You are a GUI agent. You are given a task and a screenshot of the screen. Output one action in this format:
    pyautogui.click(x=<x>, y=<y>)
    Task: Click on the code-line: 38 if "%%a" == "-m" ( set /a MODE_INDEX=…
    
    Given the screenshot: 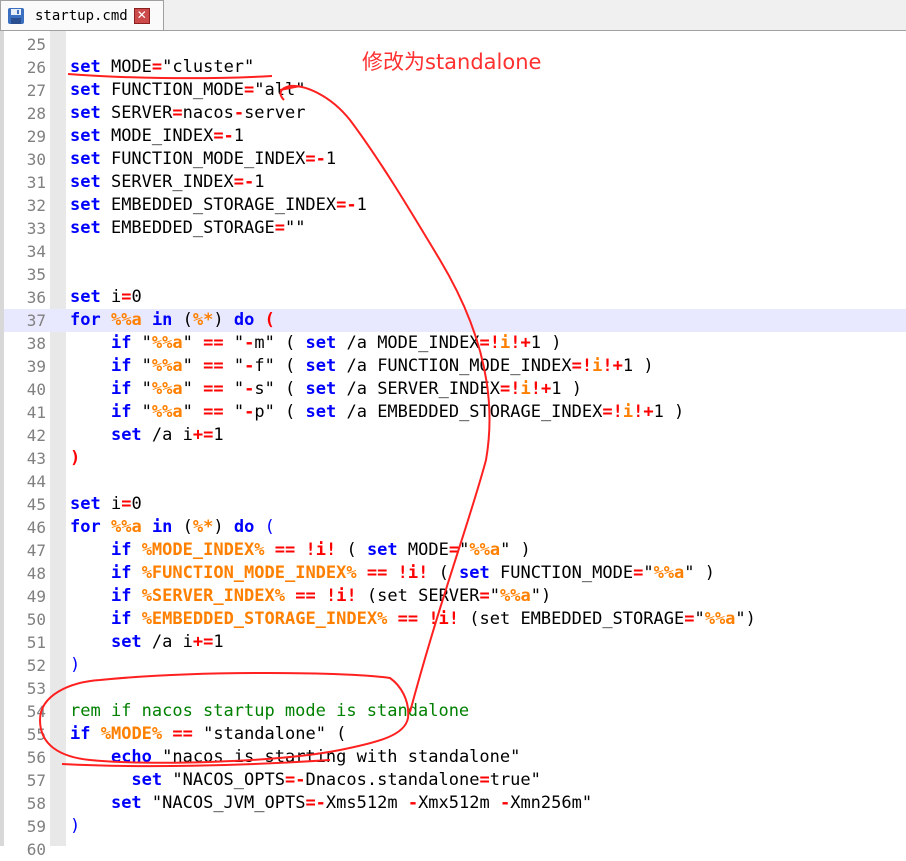 What is the action you would take?
    pyautogui.click(x=455, y=343)
    